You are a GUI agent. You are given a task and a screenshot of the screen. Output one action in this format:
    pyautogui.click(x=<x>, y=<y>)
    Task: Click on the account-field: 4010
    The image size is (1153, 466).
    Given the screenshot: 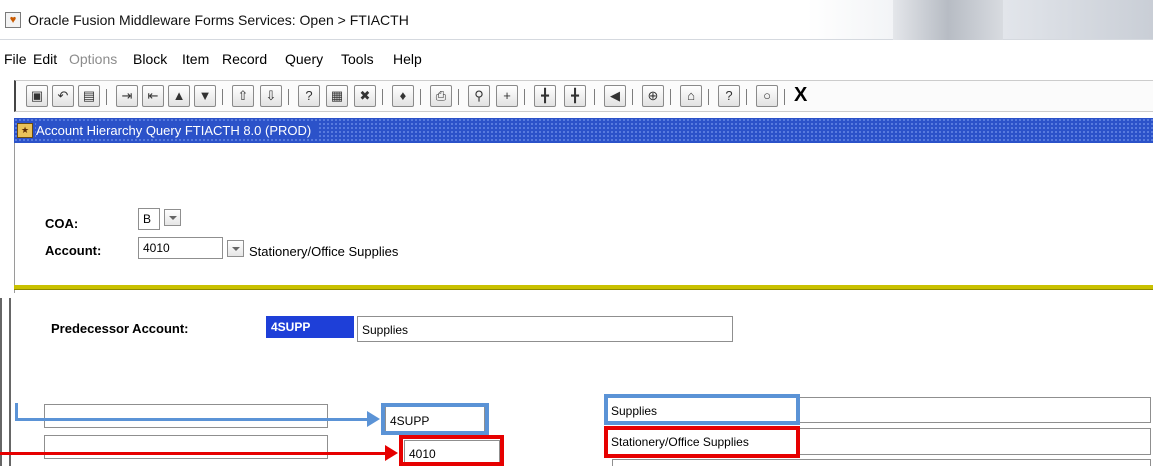 What is the action you would take?
    pyautogui.click(x=180, y=248)
    